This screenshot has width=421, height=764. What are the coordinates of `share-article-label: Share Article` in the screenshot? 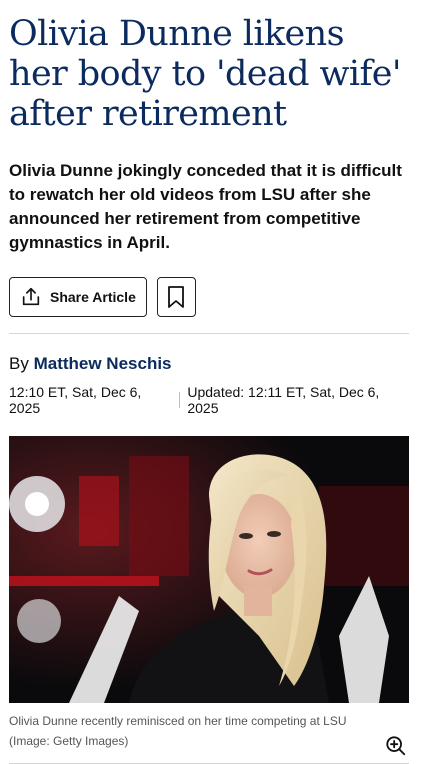 It's located at (93, 297).